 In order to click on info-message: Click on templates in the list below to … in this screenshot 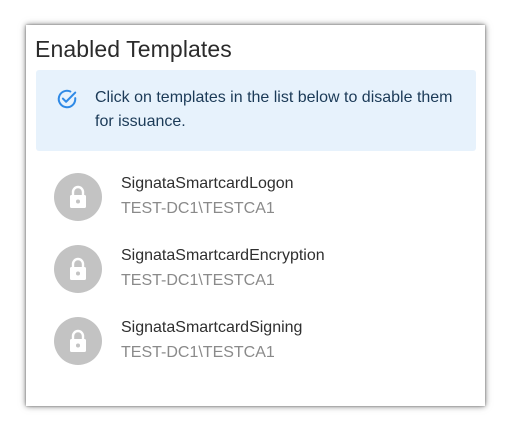, I will do `click(274, 109)`.